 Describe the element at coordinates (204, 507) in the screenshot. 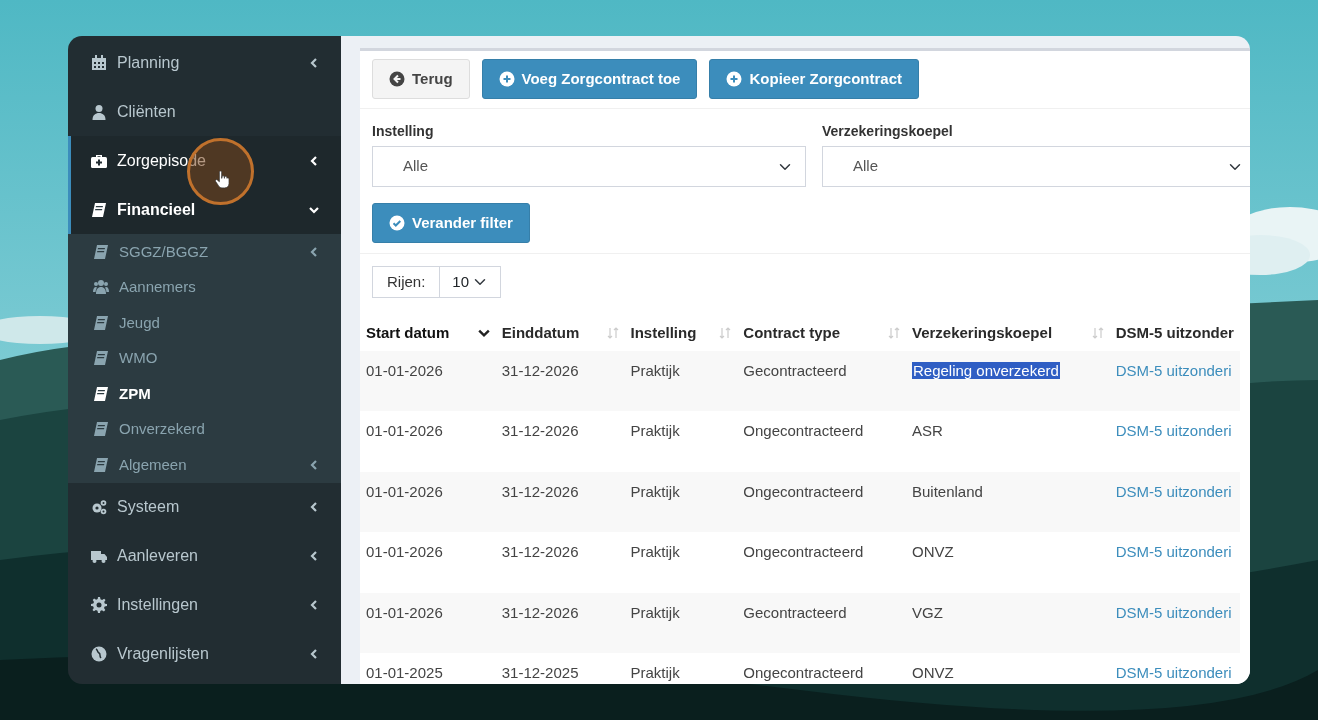

I see `sidebar-item: Systeem` at that location.